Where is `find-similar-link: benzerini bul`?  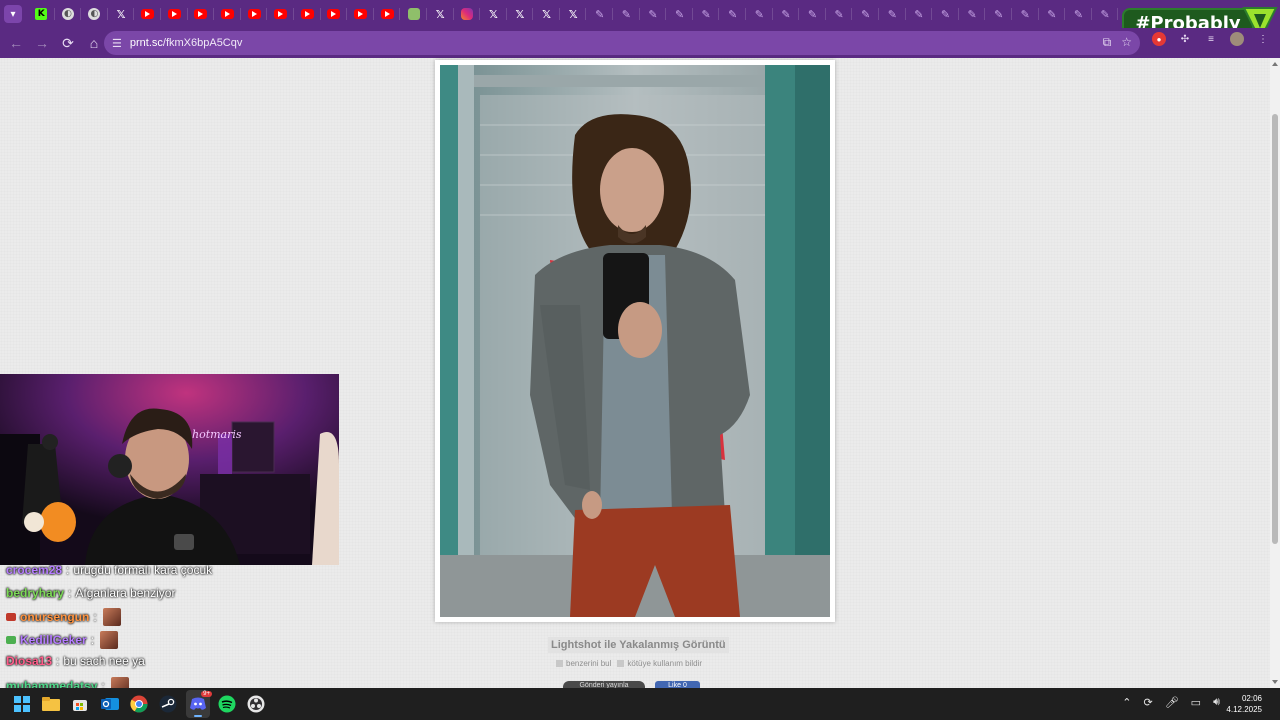
find-similar-link: benzerini bul is located at coordinates (583, 663).